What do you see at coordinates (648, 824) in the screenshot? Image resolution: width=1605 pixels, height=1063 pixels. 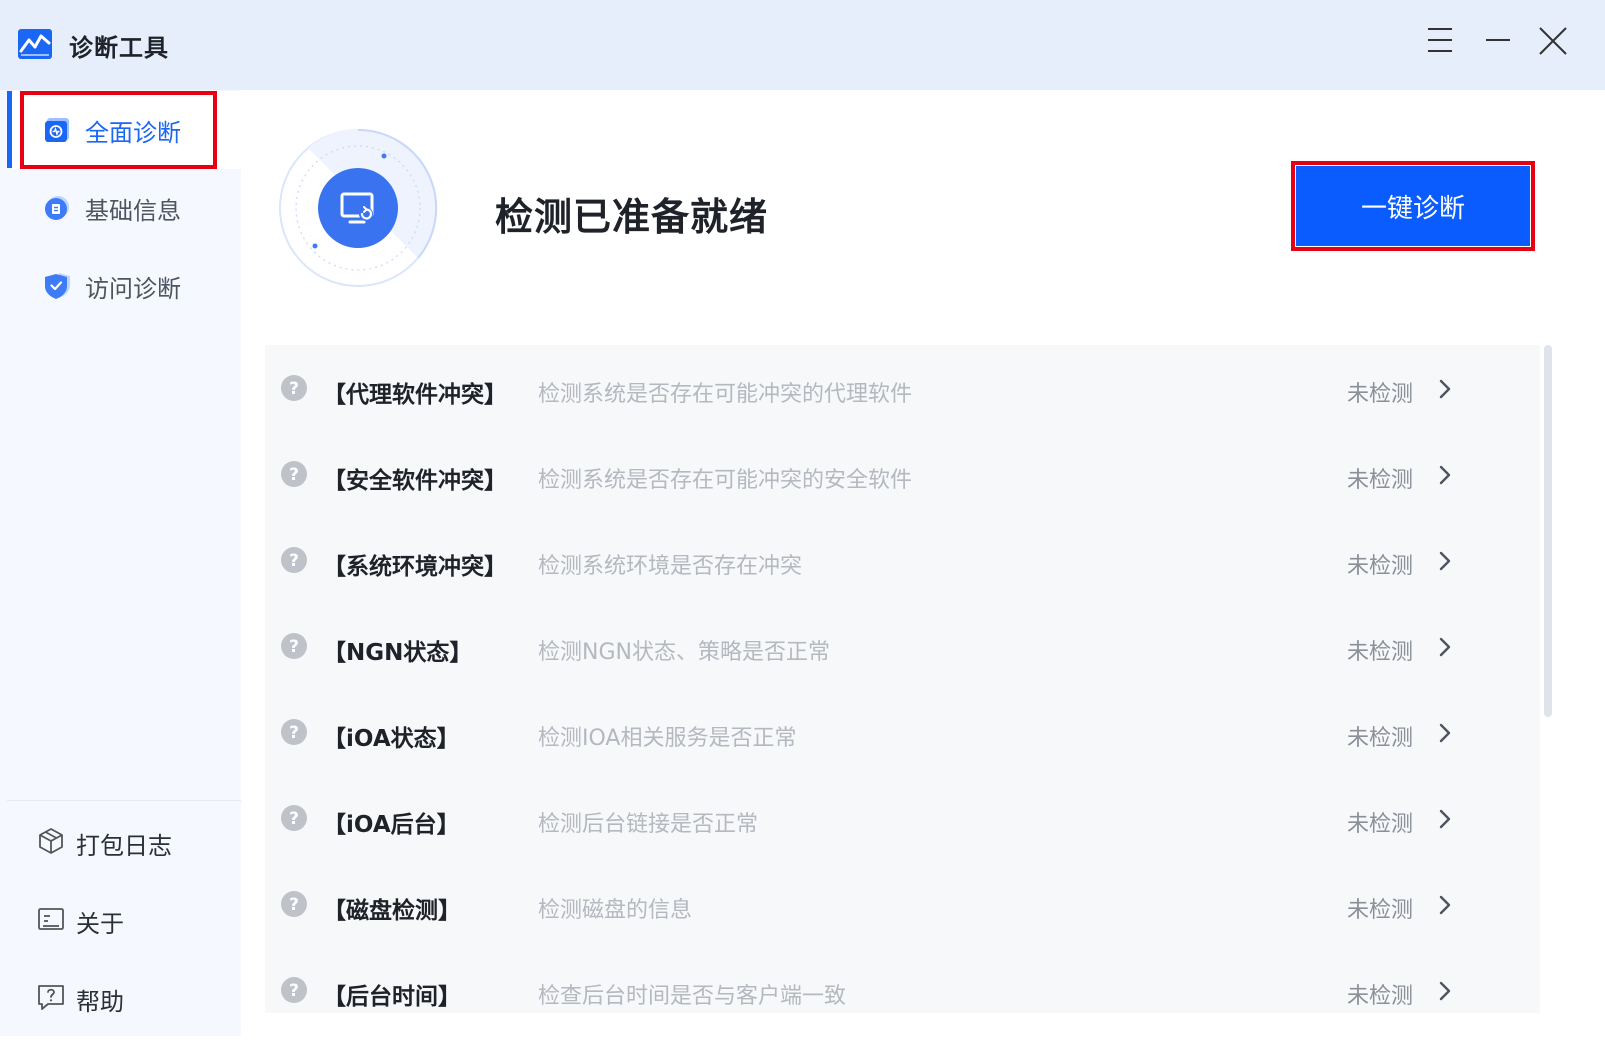 I see `check-description: 检测后台链接是否正常` at bounding box center [648, 824].